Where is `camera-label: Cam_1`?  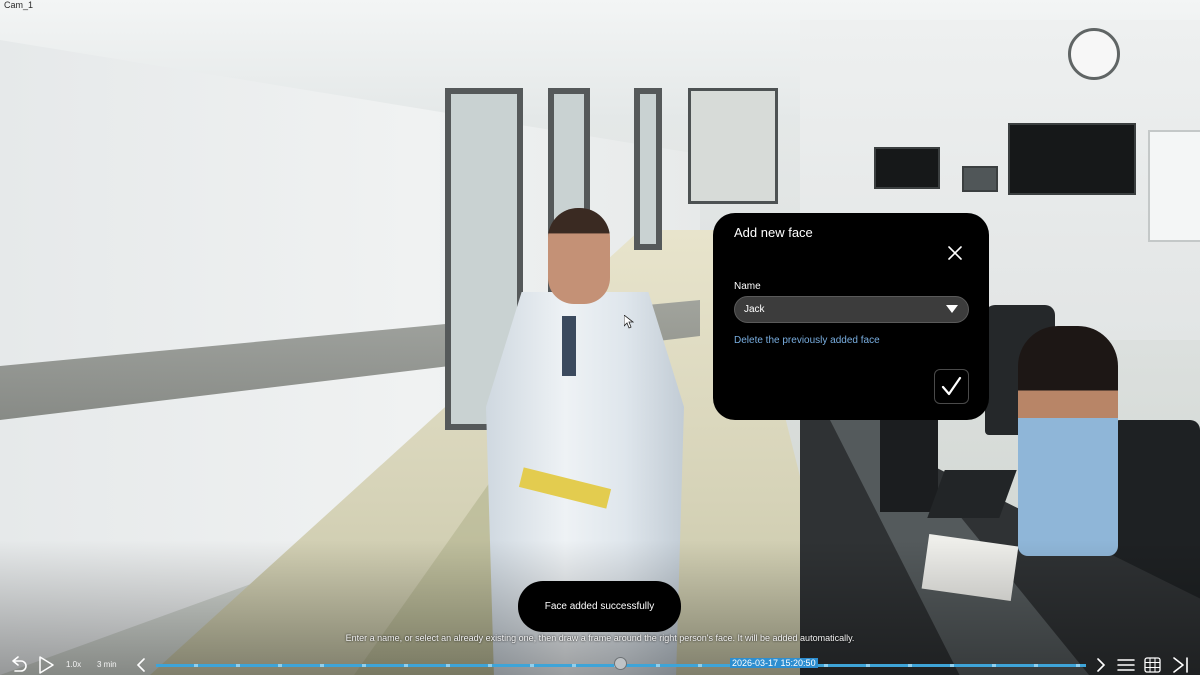 camera-label: Cam_1 is located at coordinates (19, 5).